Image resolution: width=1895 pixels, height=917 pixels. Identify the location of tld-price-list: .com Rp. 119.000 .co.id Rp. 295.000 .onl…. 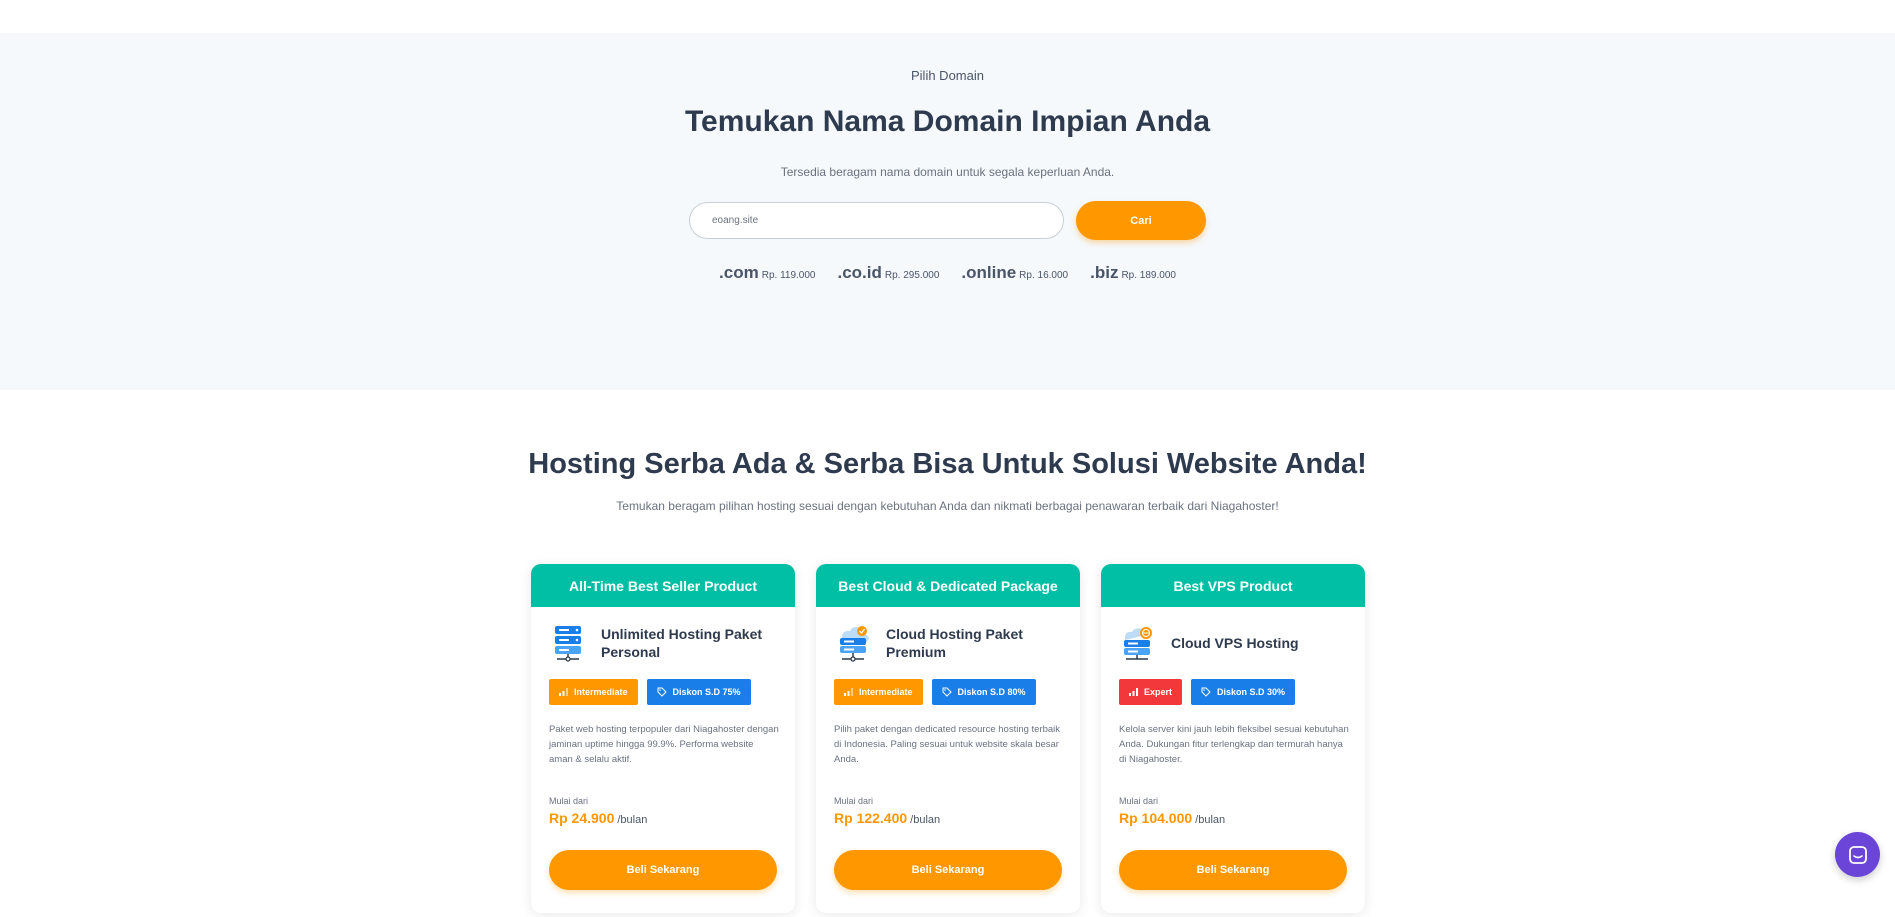
(947, 273).